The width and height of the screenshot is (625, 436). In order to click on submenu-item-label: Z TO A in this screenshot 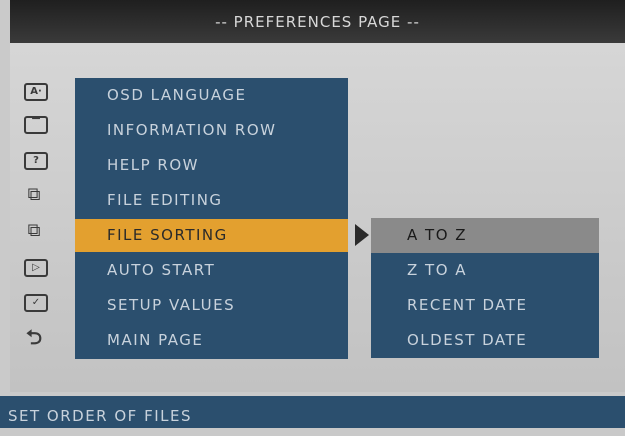, I will do `click(437, 270)`.